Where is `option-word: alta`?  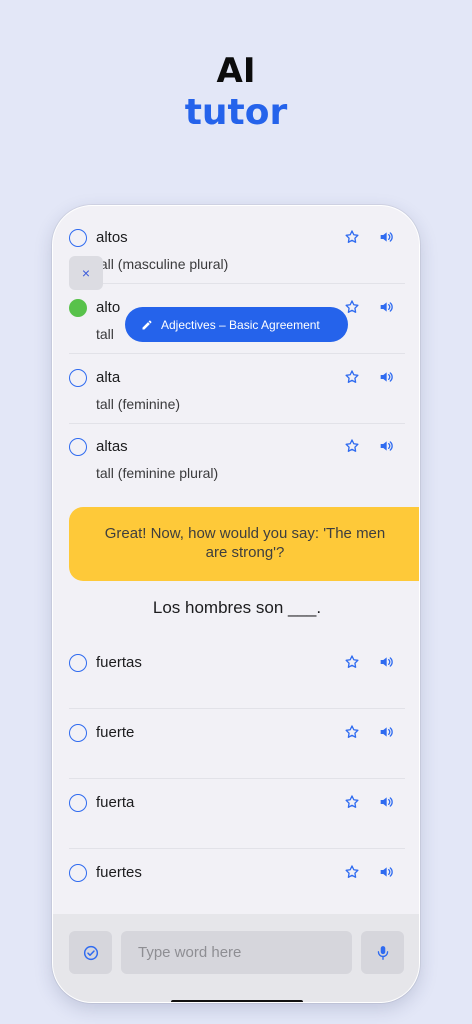
option-word: alta is located at coordinates (108, 377).